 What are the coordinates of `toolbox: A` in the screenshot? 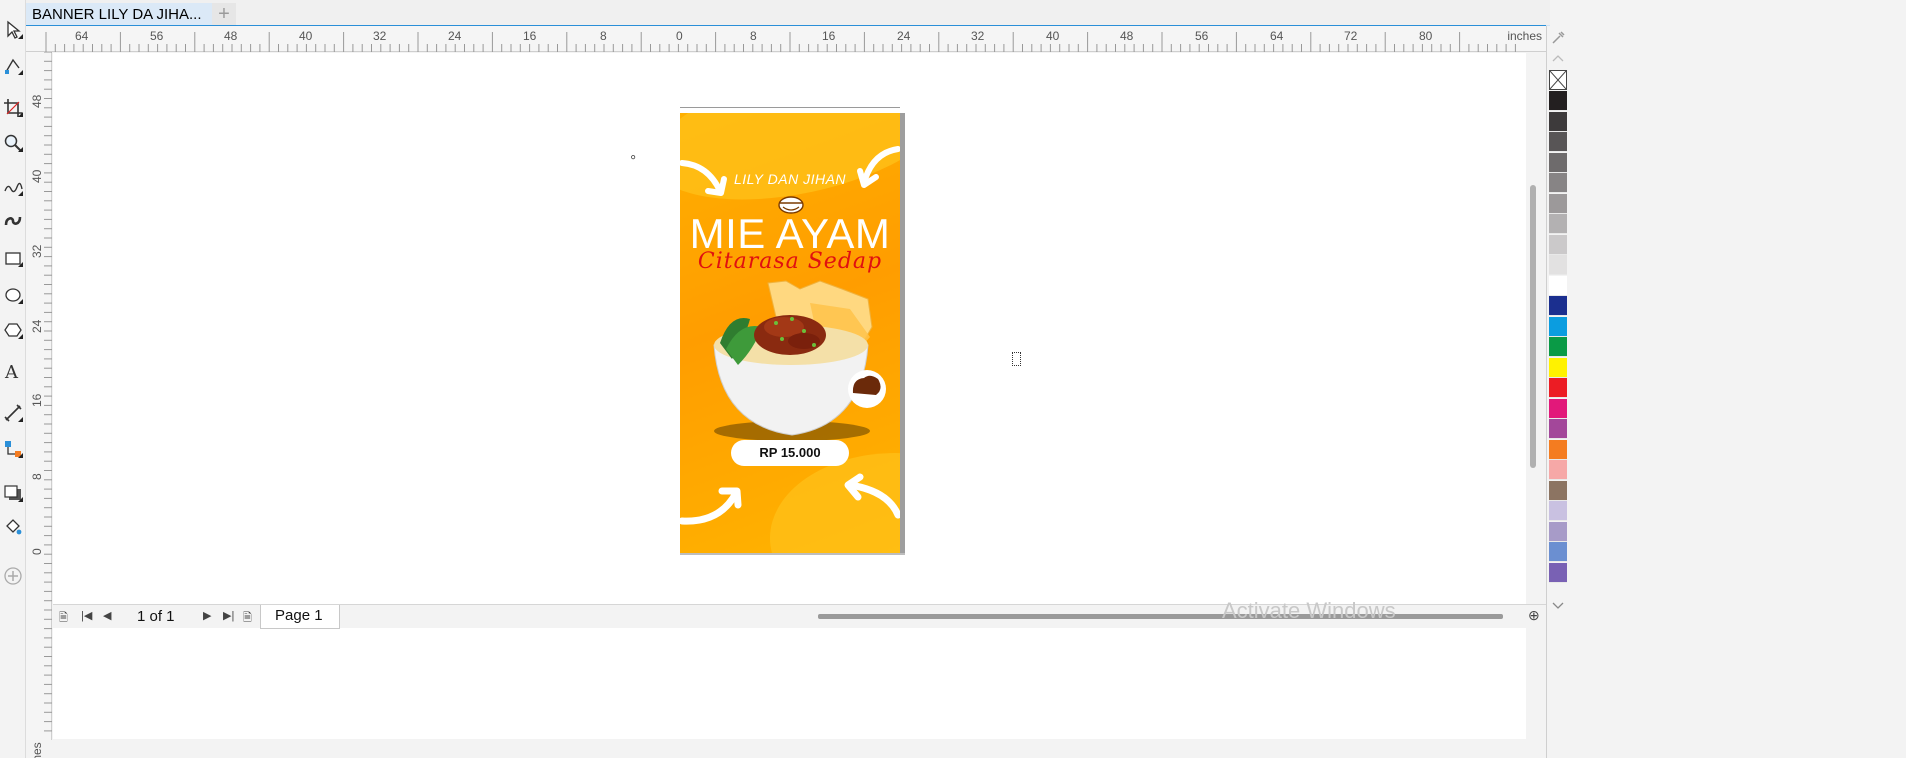 It's located at (13, 379).